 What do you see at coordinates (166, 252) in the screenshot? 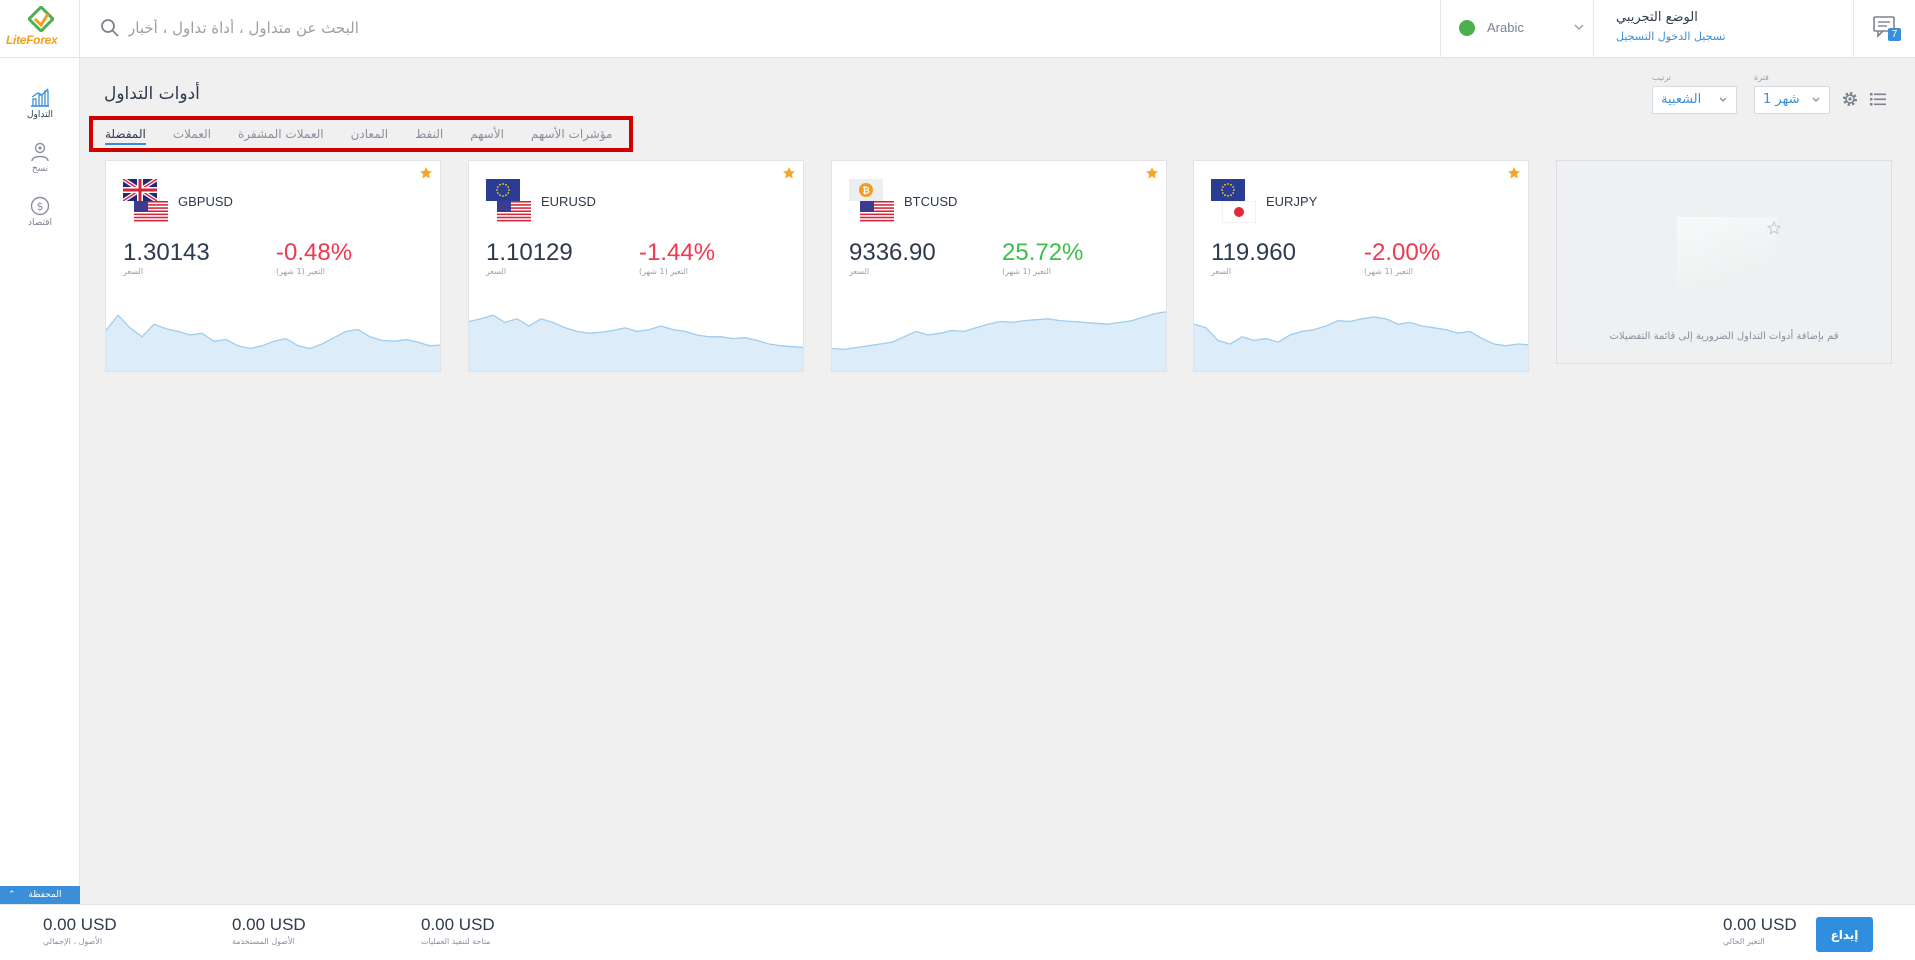
I see `instrument-price: 1.30143` at bounding box center [166, 252].